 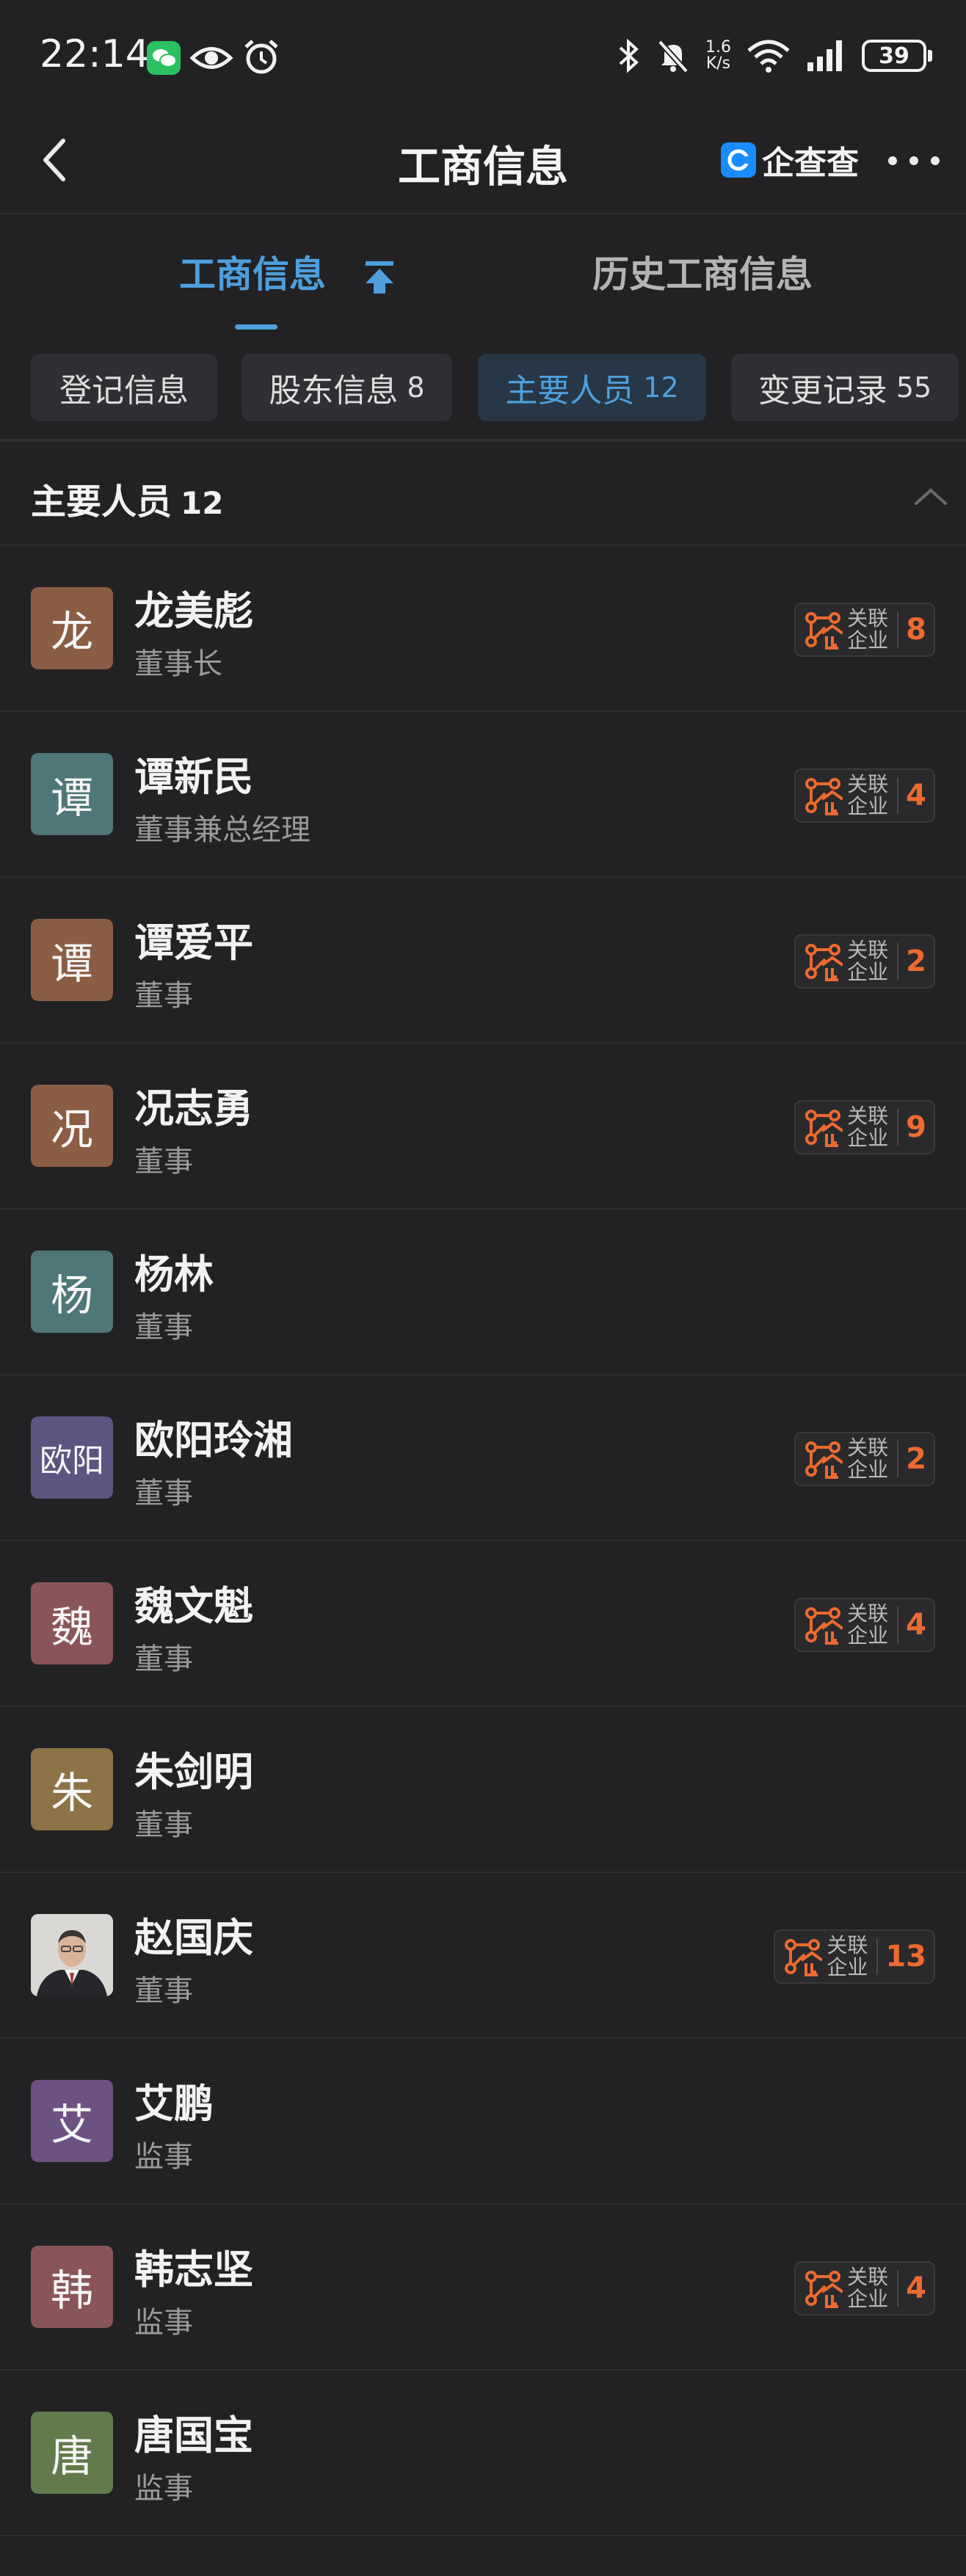 What do you see at coordinates (914, 160) in the screenshot?
I see `more-options-button` at bounding box center [914, 160].